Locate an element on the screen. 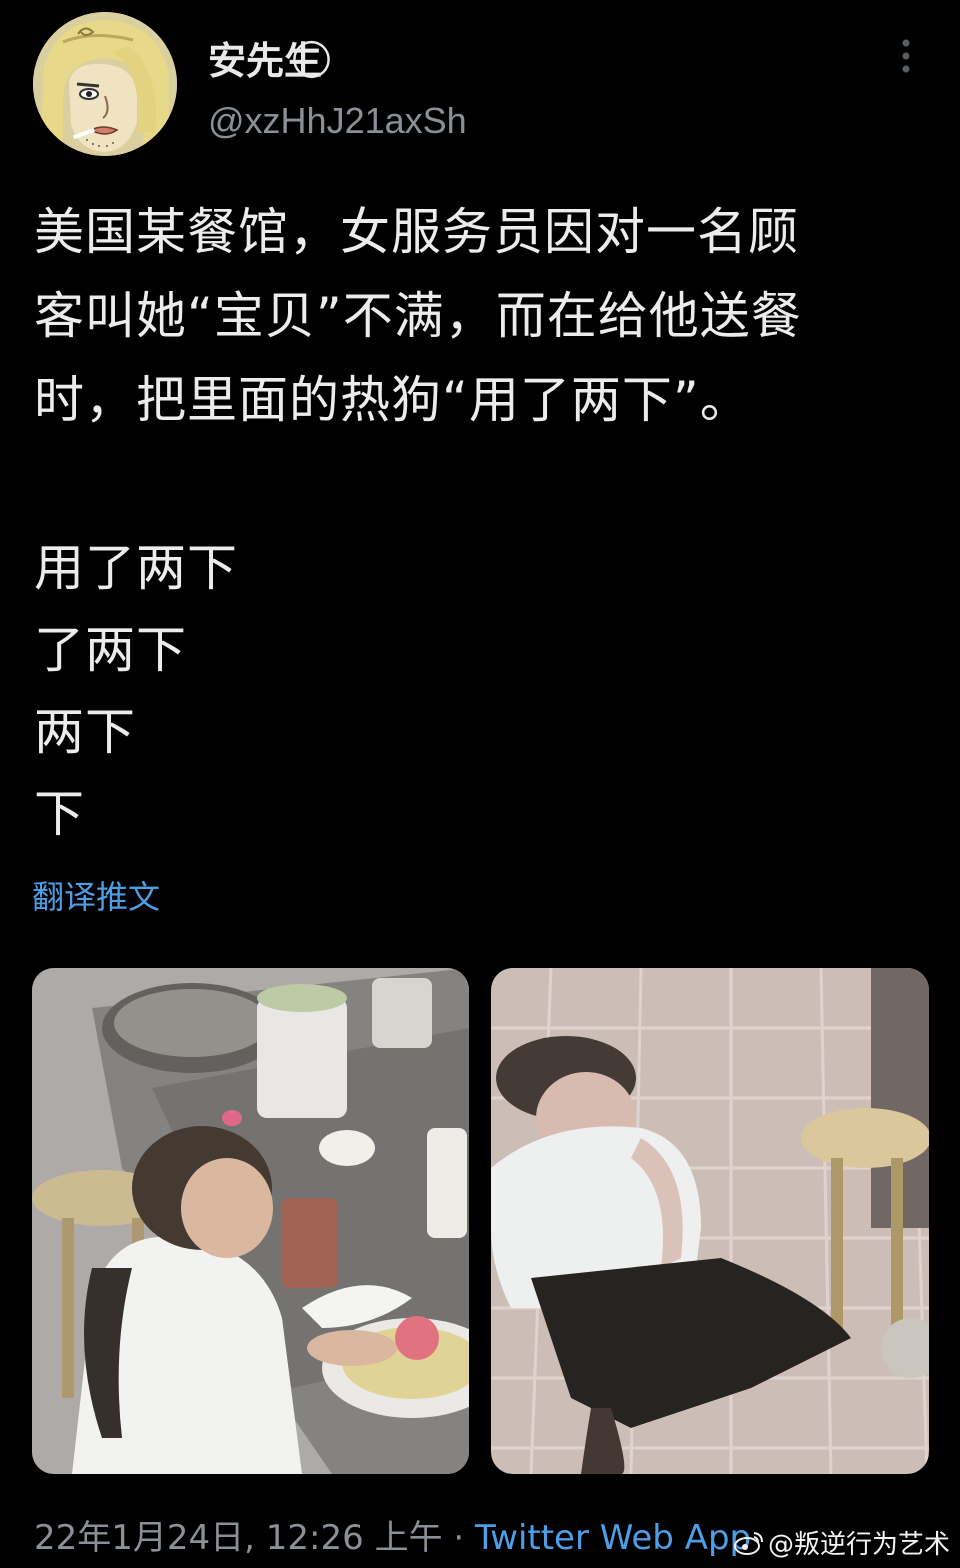  more-vertical-icon is located at coordinates (906, 56).